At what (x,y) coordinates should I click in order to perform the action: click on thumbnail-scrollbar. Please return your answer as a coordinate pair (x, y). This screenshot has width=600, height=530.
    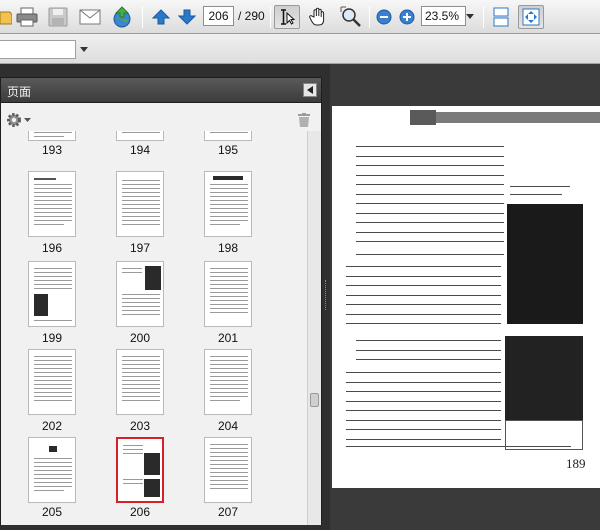
    Looking at the image, I should click on (314, 328).